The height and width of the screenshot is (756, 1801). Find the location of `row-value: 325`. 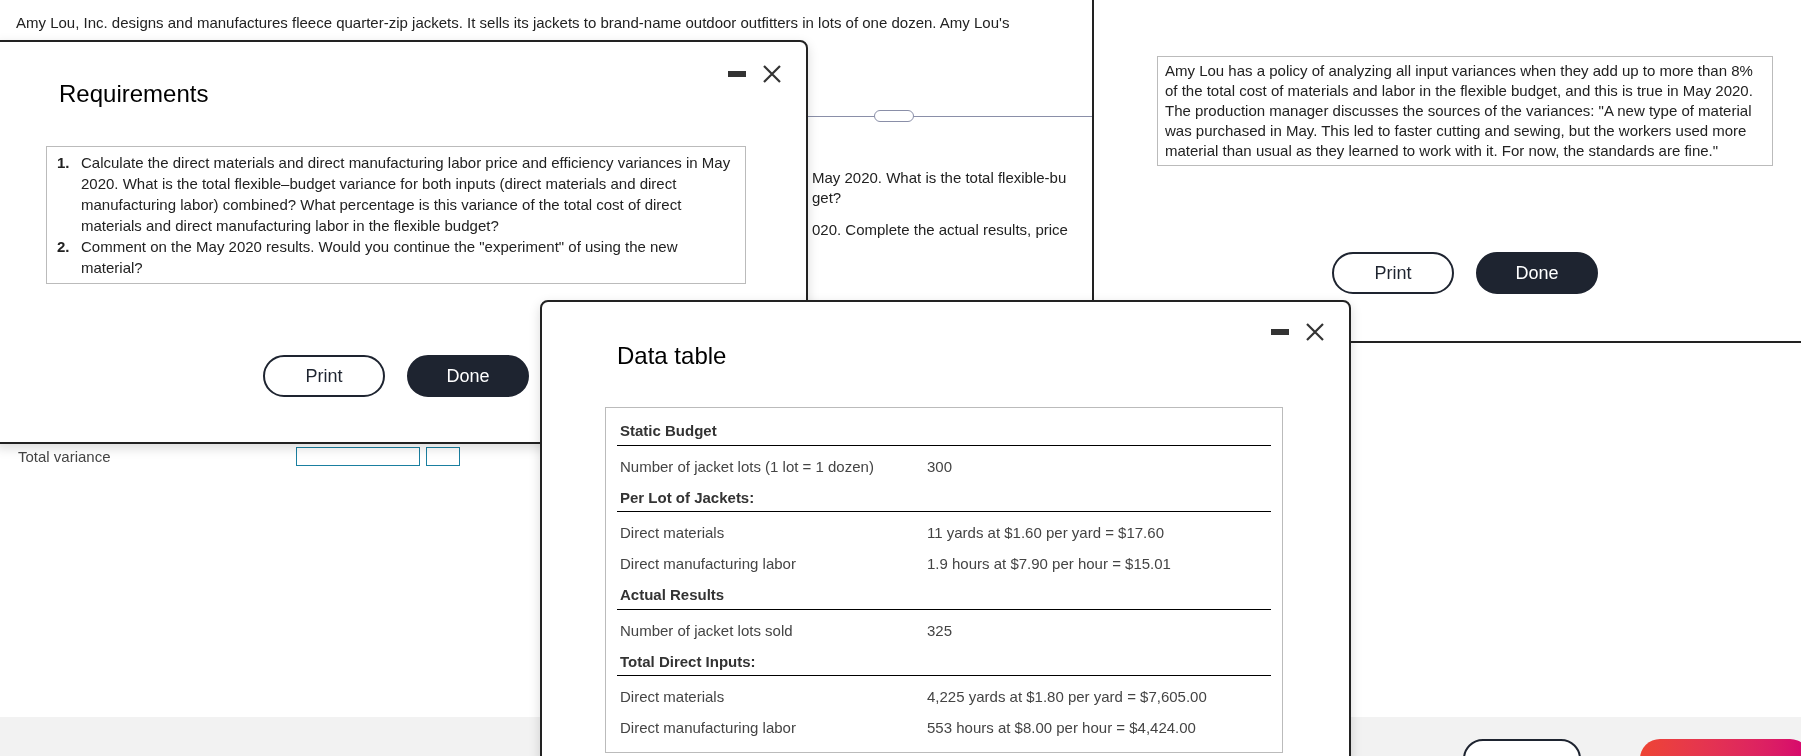

row-value: 325 is located at coordinates (940, 630).